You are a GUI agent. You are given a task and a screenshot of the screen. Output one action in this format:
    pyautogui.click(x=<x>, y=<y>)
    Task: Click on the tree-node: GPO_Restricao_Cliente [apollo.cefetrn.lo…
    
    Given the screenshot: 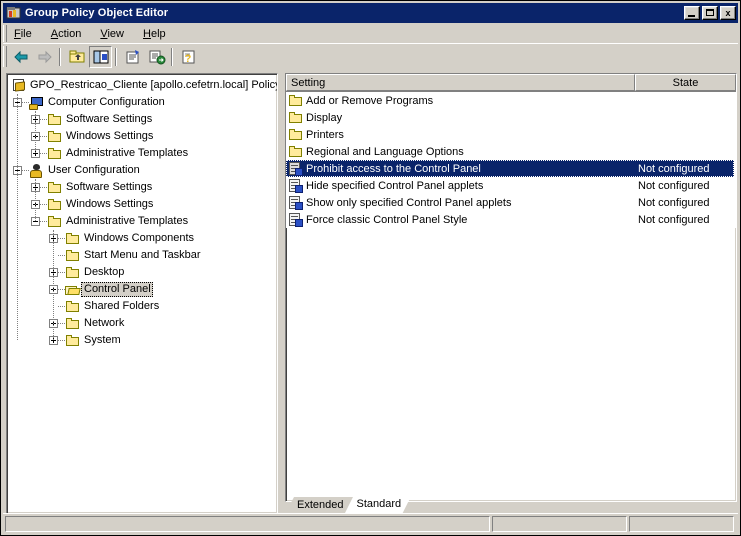 What is the action you would take?
    pyautogui.click(x=142, y=85)
    